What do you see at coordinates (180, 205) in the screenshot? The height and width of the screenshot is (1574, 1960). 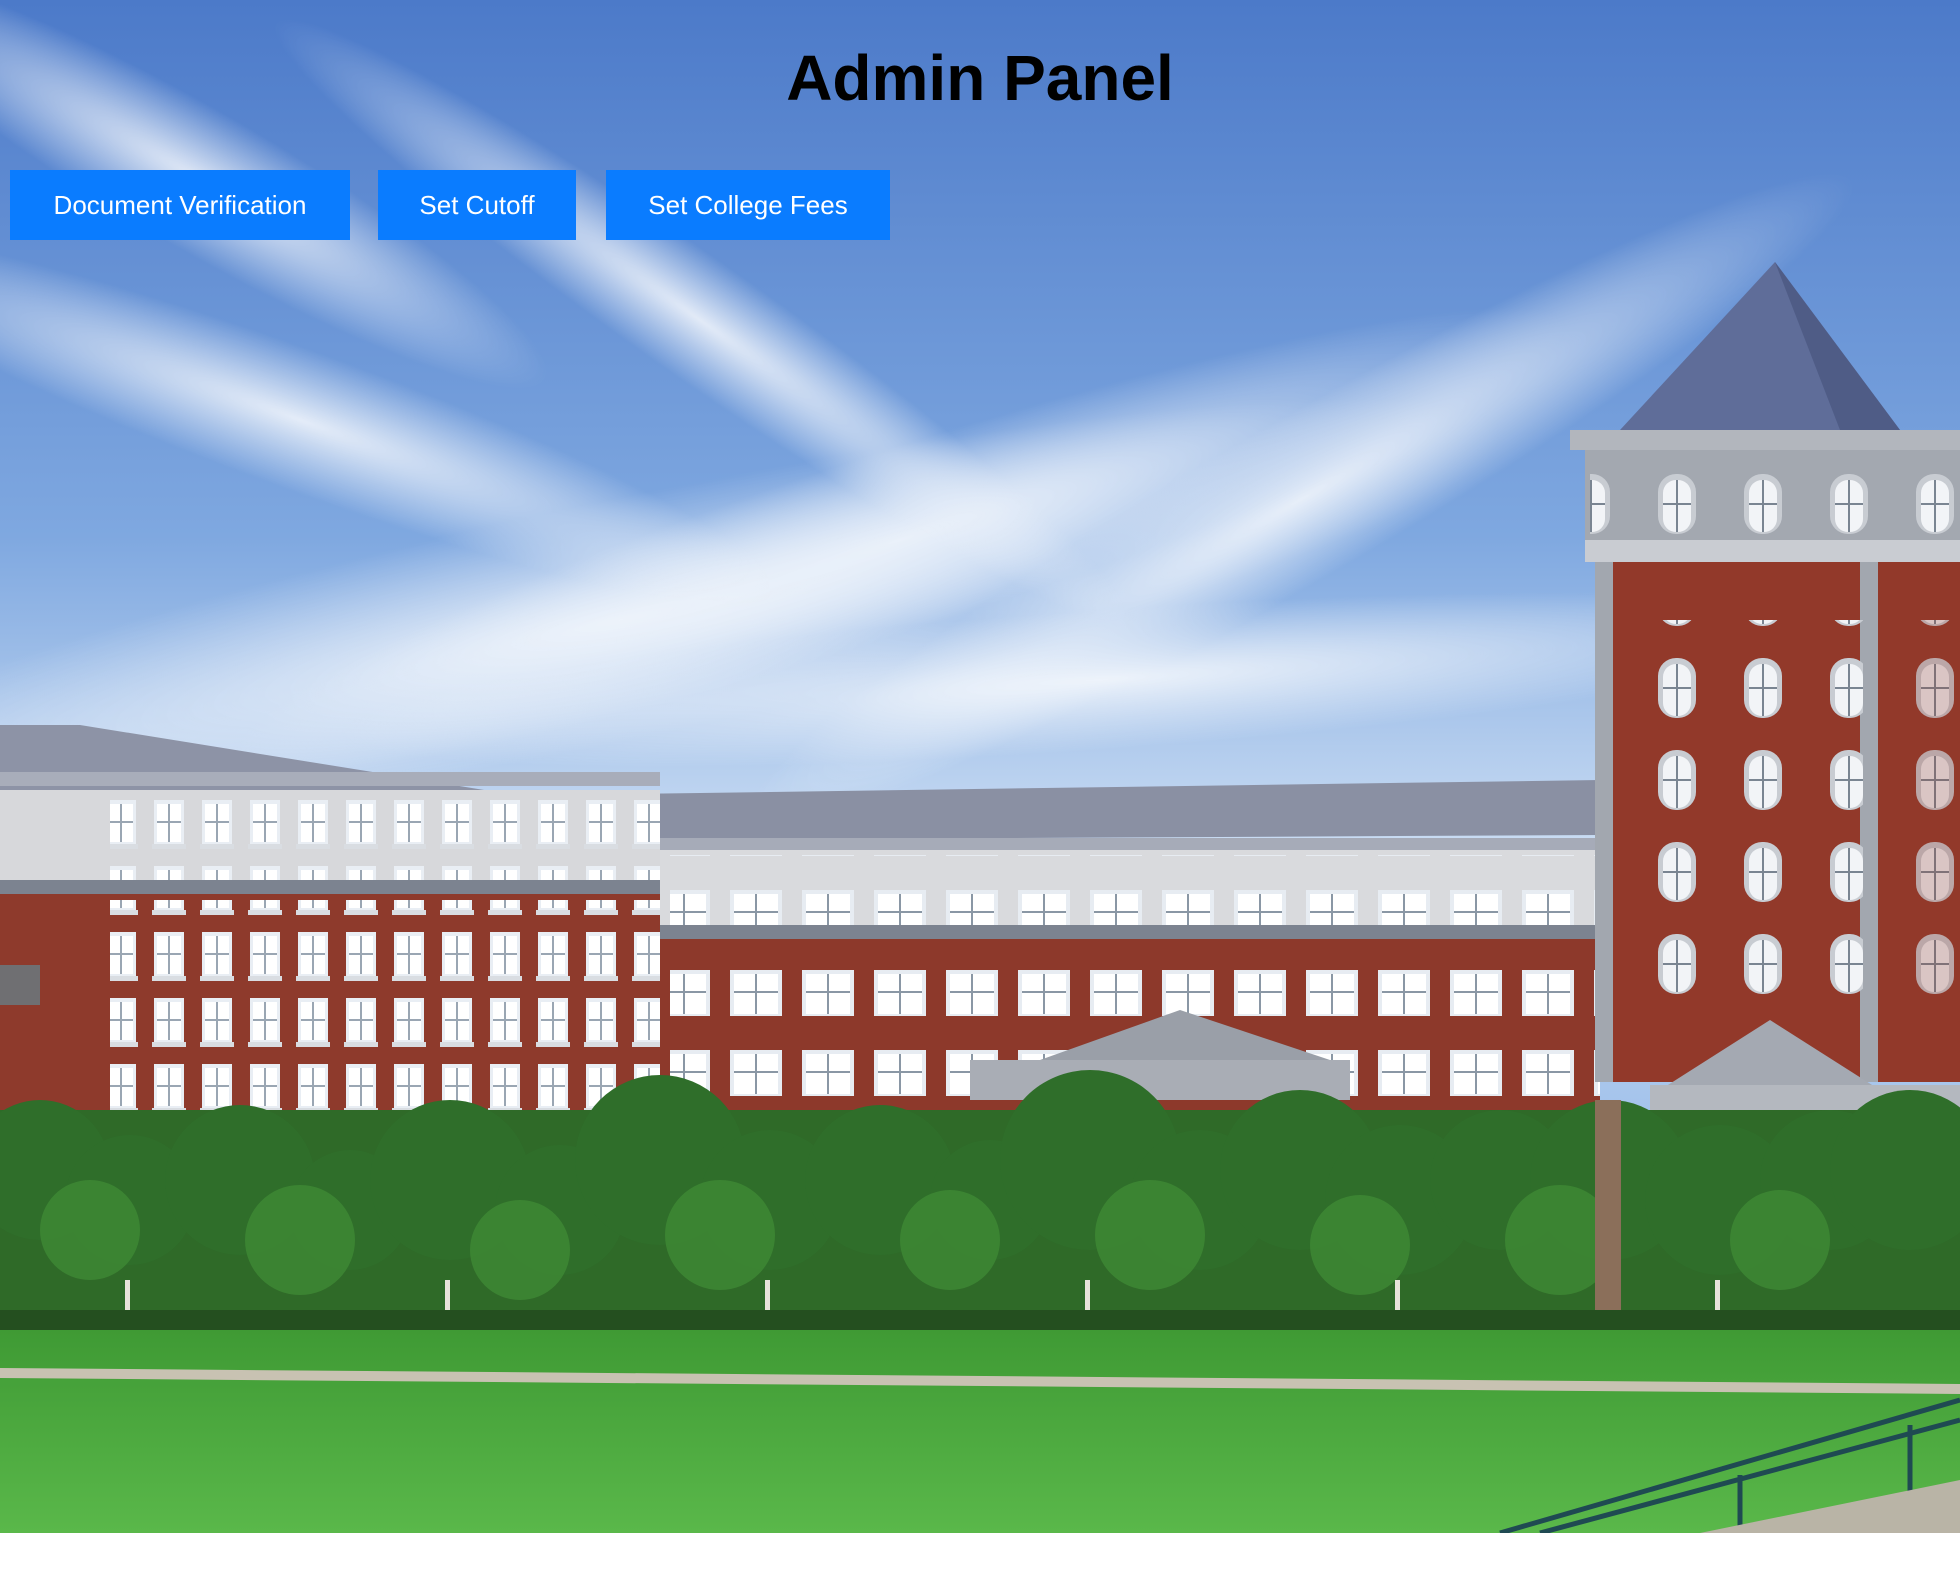 I see `document-verification-button: Document Verification` at bounding box center [180, 205].